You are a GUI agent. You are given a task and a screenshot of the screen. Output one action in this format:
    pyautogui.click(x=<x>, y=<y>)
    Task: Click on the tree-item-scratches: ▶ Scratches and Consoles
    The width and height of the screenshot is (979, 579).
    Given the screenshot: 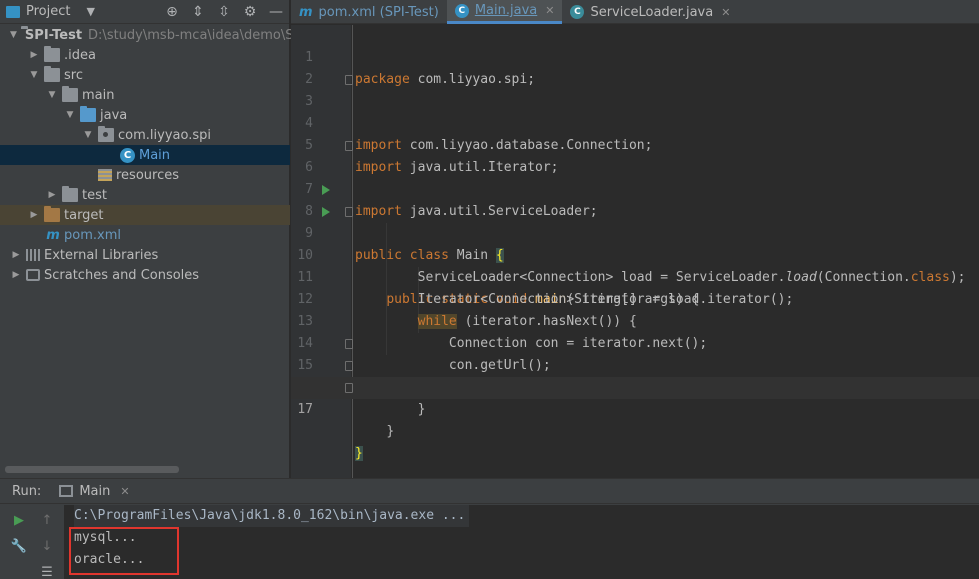 What is the action you would take?
    pyautogui.click(x=145, y=275)
    